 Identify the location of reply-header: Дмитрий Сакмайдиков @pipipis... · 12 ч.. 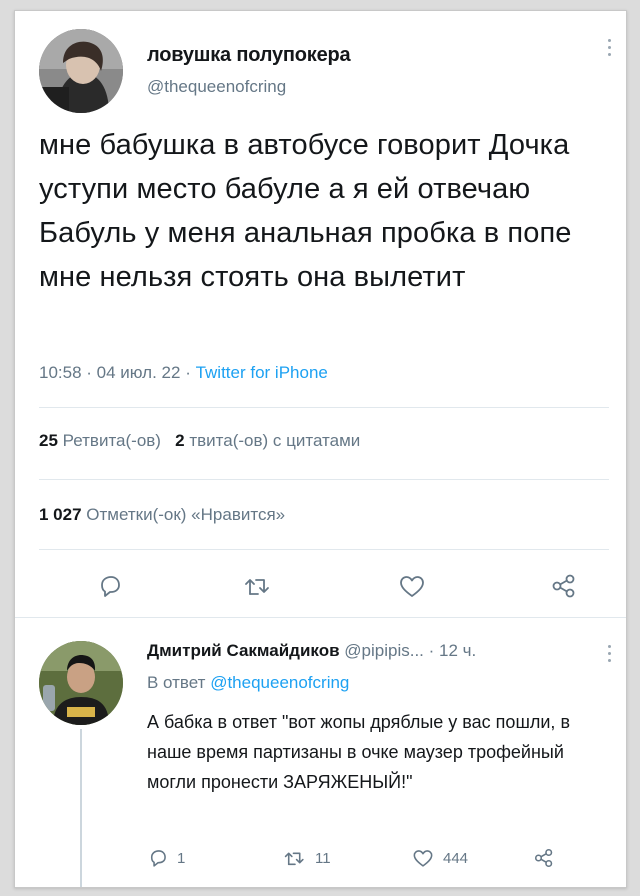
(311, 651).